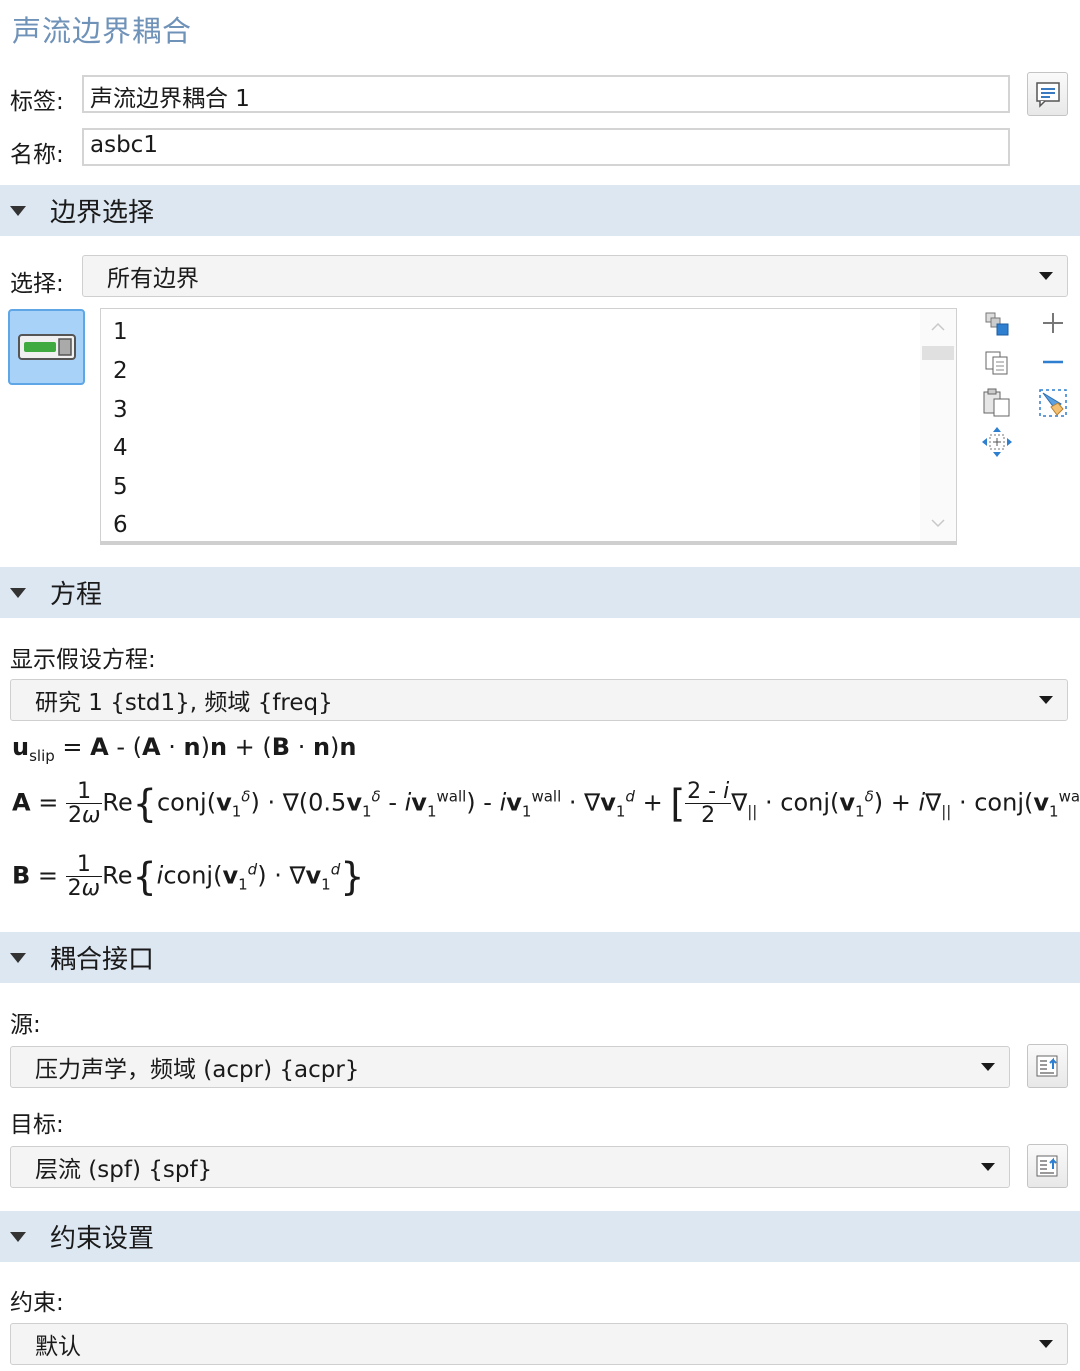  Describe the element at coordinates (37, 155) in the screenshot. I see `name-caption: 名称:` at that location.